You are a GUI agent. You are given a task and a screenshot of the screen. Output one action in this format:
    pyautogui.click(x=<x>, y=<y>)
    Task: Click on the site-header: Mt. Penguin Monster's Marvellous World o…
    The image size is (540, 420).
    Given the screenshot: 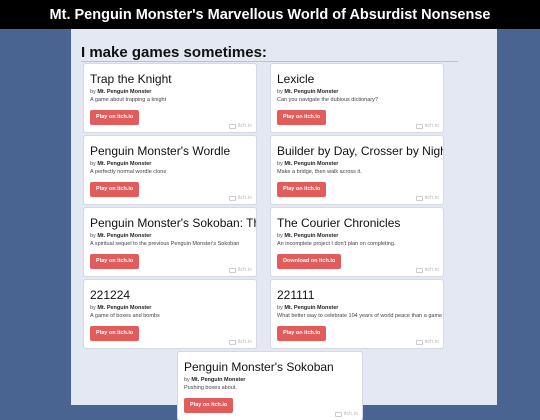 What is the action you would take?
    pyautogui.click(x=270, y=14)
    